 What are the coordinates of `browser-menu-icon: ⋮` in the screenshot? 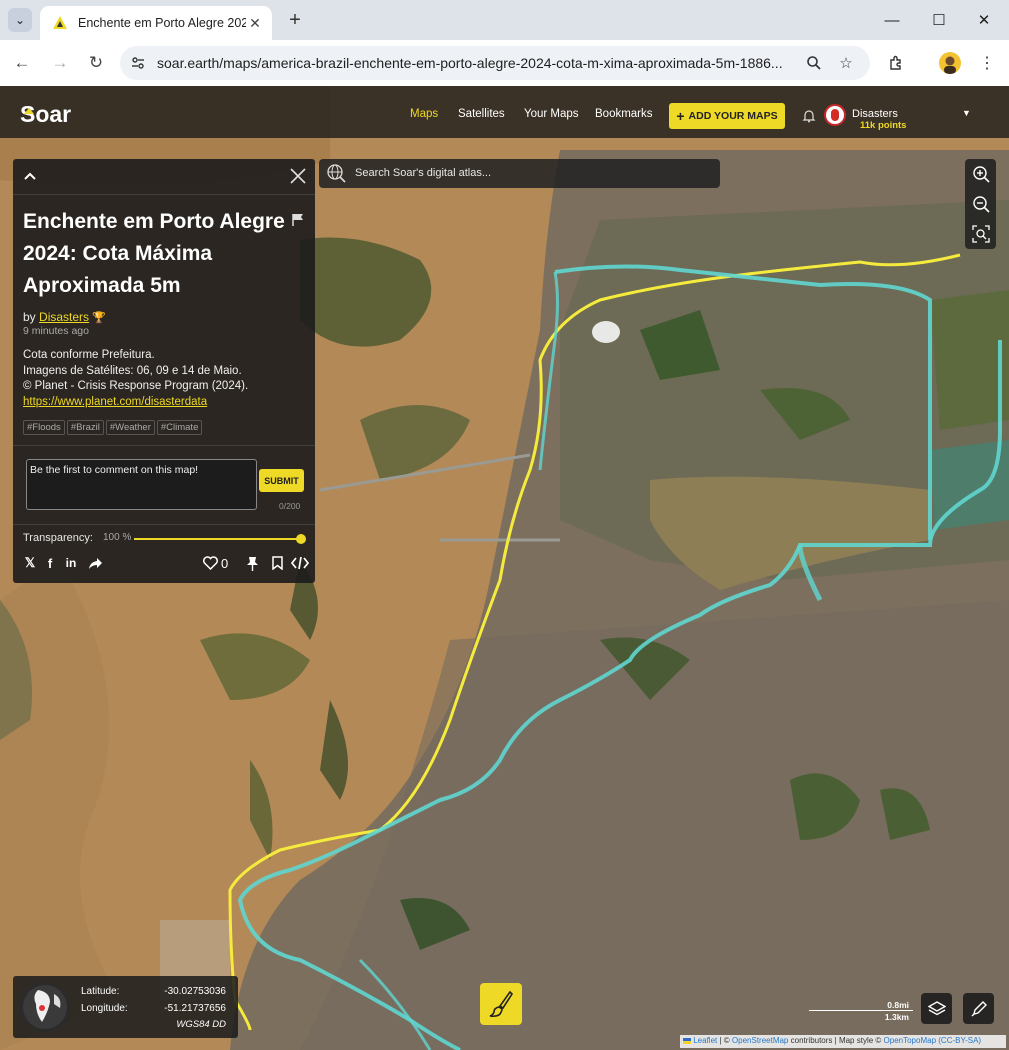 It's located at (987, 63).